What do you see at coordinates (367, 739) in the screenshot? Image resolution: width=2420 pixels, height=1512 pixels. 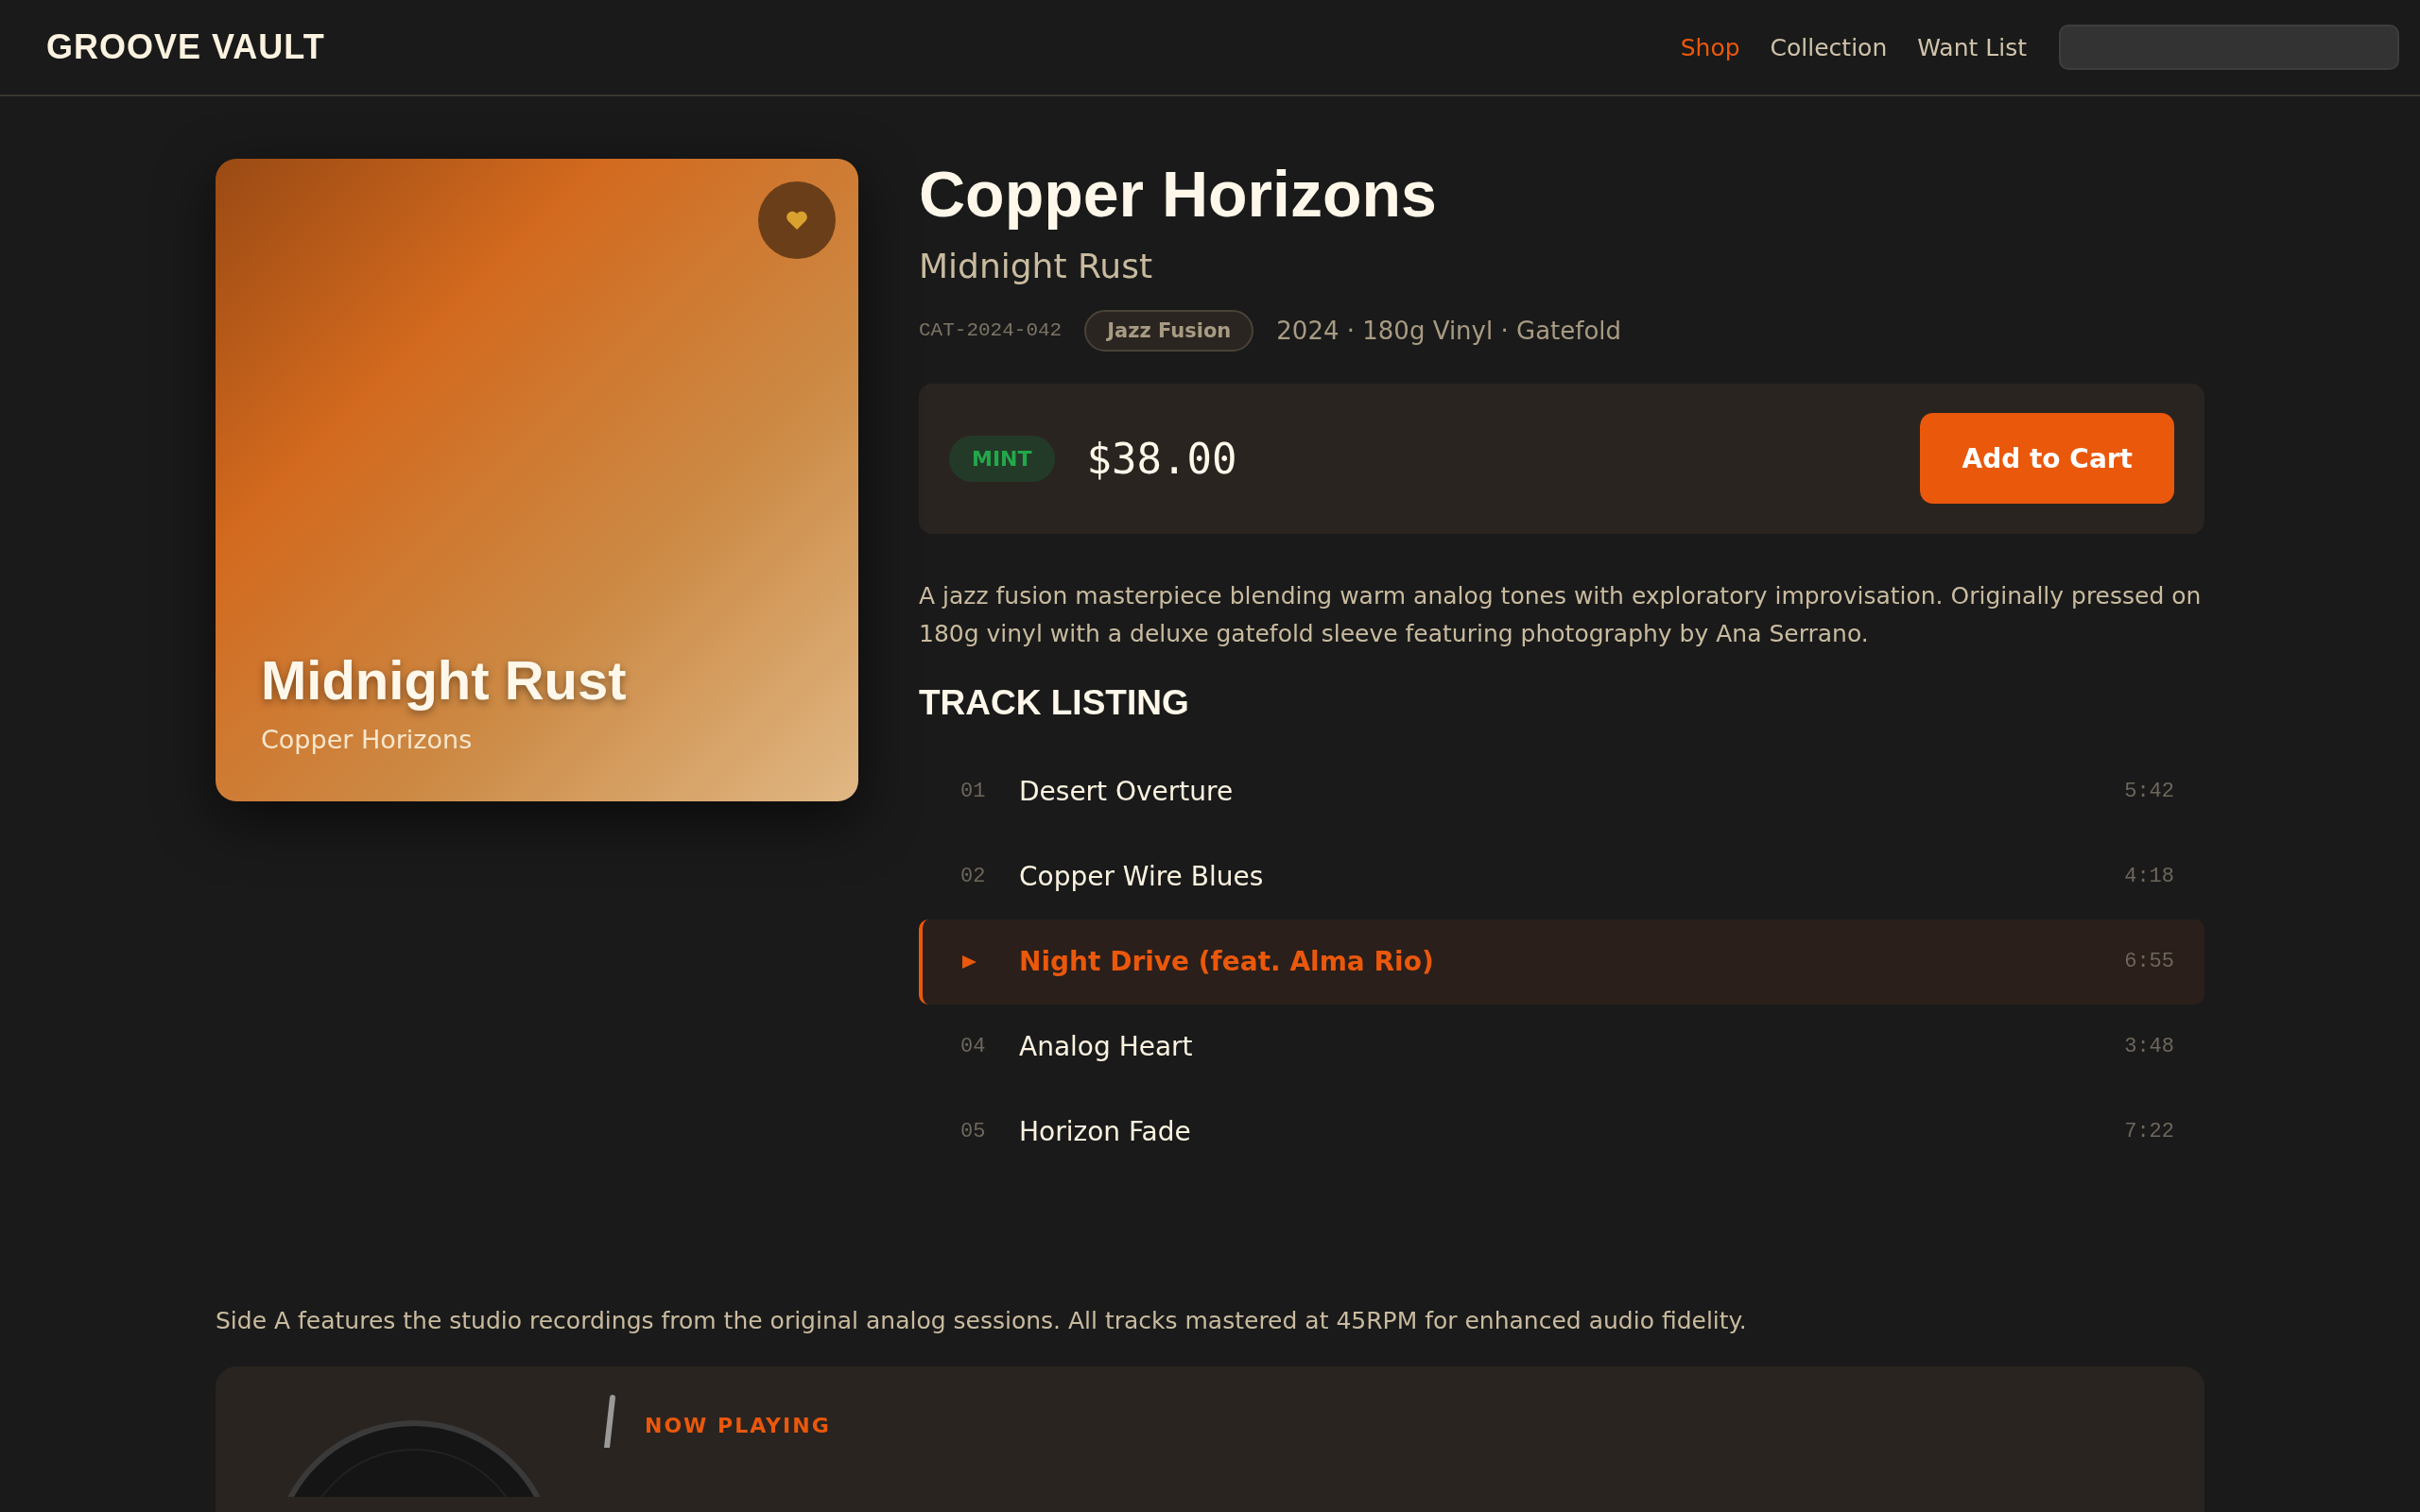 I see `cover-artist: Copper Horizons` at bounding box center [367, 739].